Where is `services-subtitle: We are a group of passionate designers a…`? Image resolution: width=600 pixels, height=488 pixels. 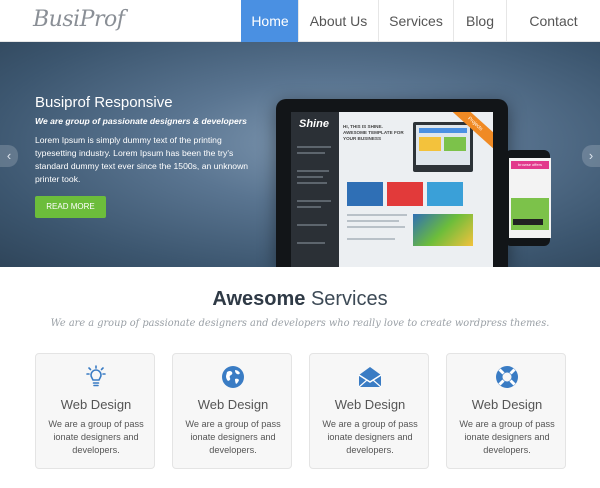
services-subtitle: We are a group of passionate designers a… is located at coordinates (300, 323).